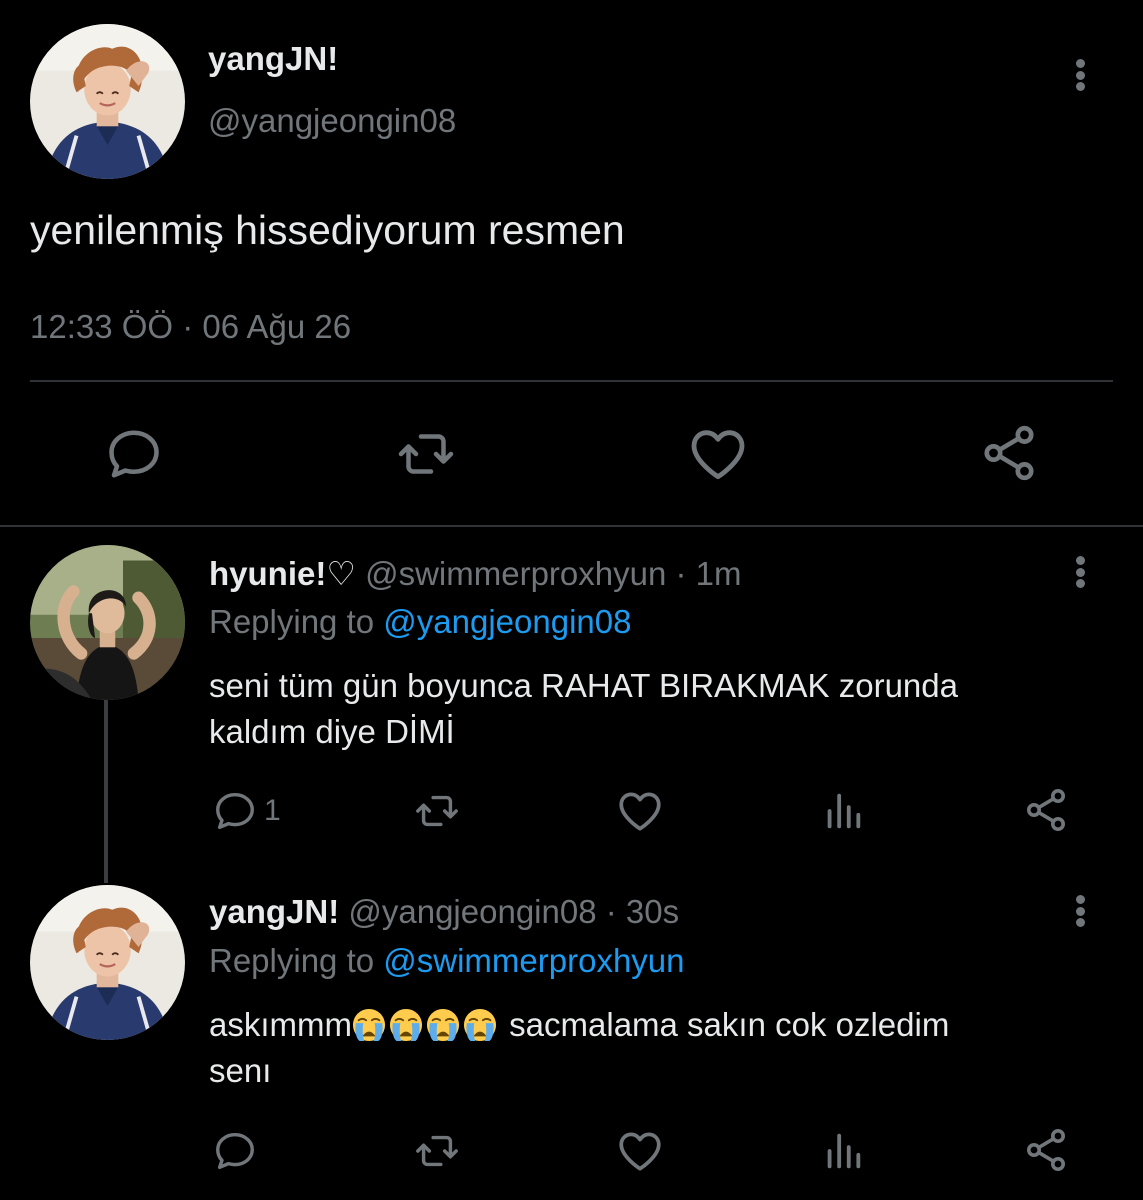 This screenshot has height=1200, width=1143. Describe the element at coordinates (272, 810) in the screenshot. I see `reply-count: 1` at that location.